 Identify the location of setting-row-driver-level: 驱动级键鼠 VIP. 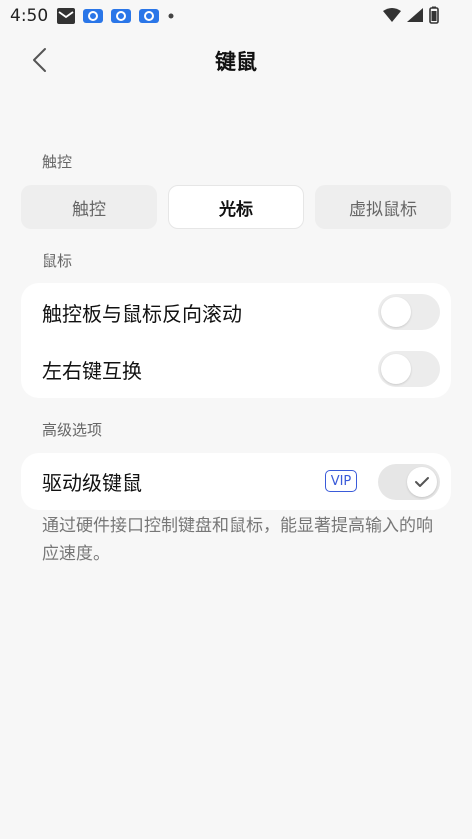
(236, 481).